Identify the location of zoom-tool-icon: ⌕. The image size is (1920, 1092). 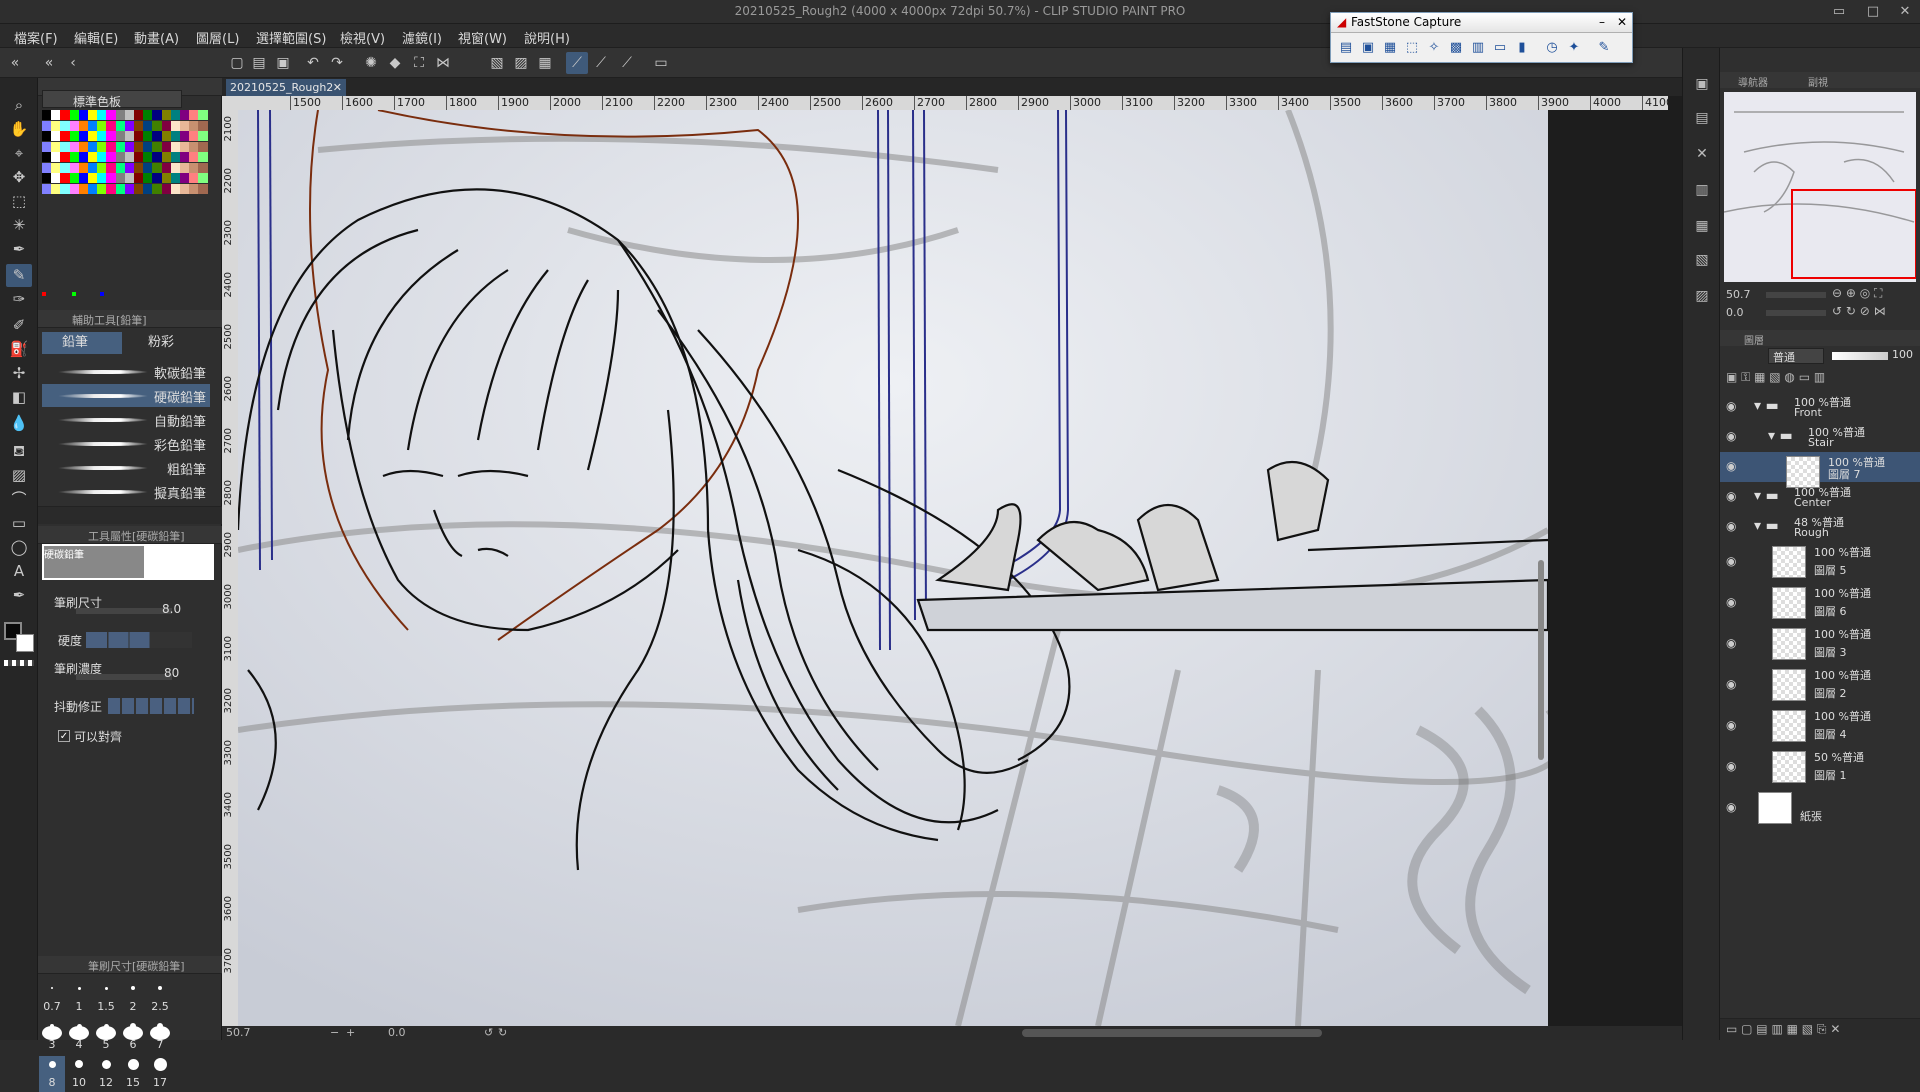
(19, 105).